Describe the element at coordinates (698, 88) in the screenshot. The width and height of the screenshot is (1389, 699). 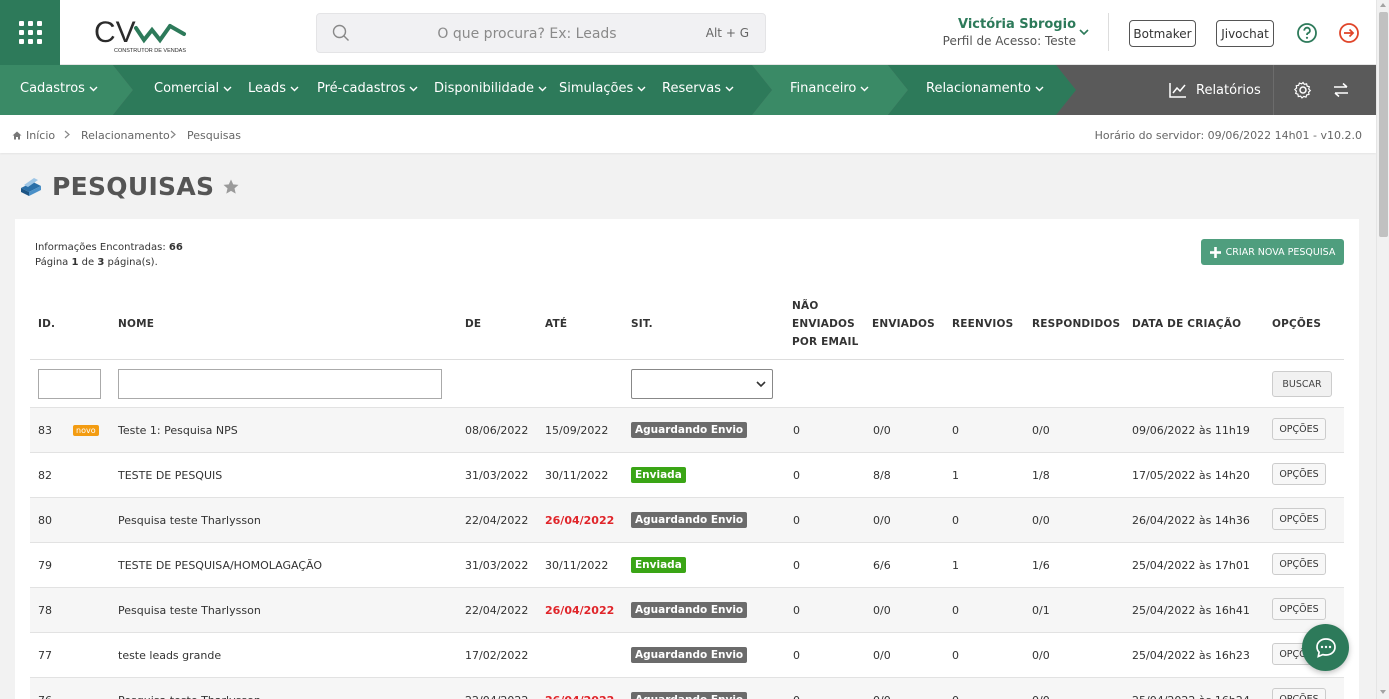
I see `nav-reservas: Reservas` at that location.